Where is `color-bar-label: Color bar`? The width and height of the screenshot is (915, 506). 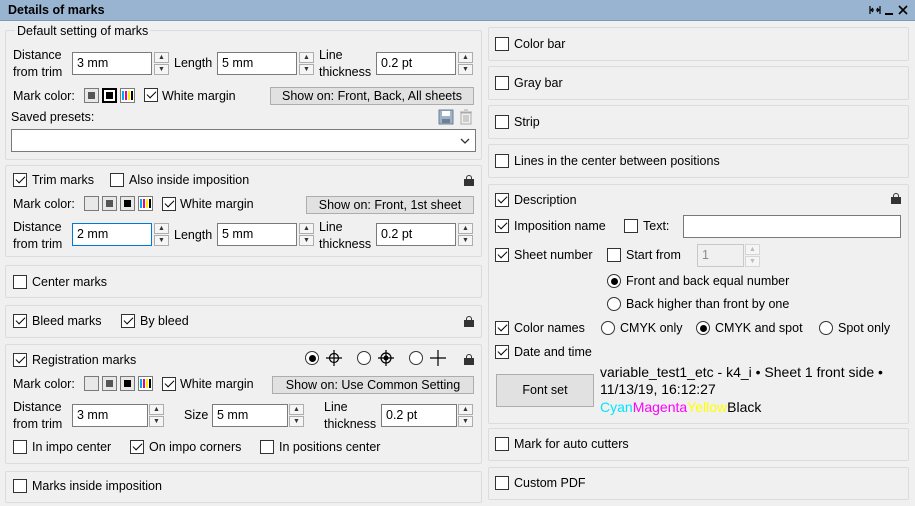
color-bar-label: Color bar is located at coordinates (540, 44).